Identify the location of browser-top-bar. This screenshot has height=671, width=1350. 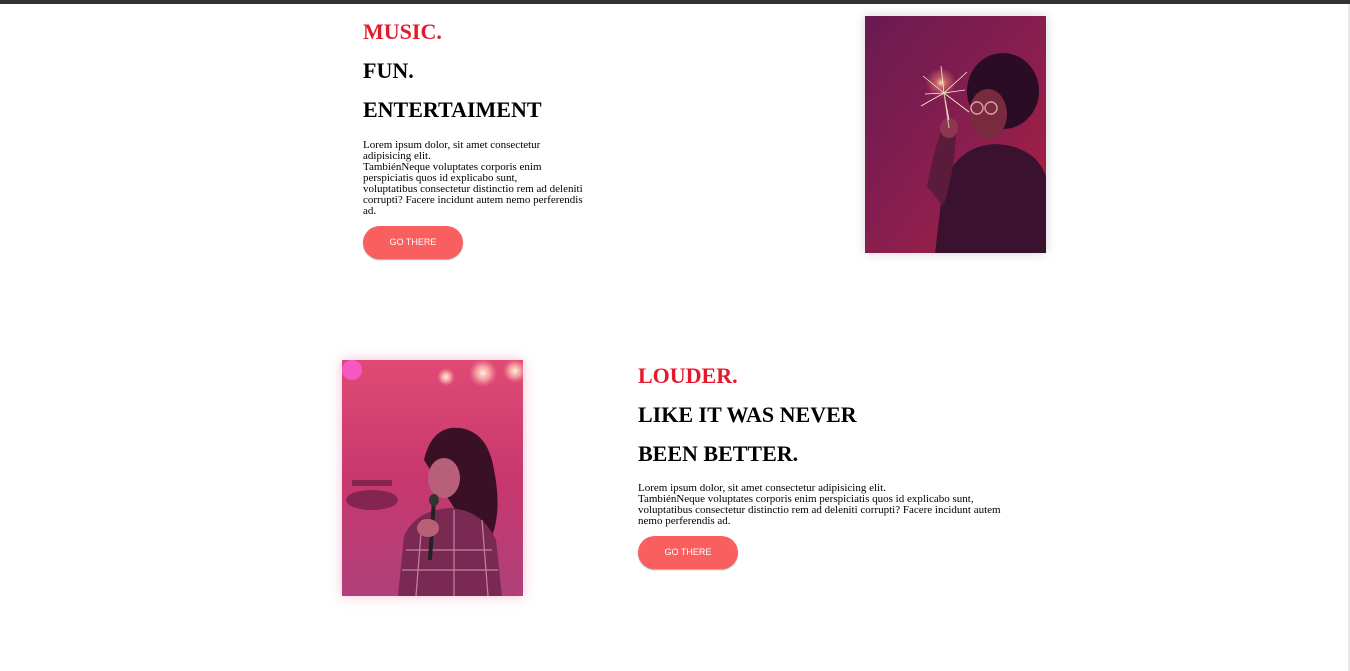
(675, 2).